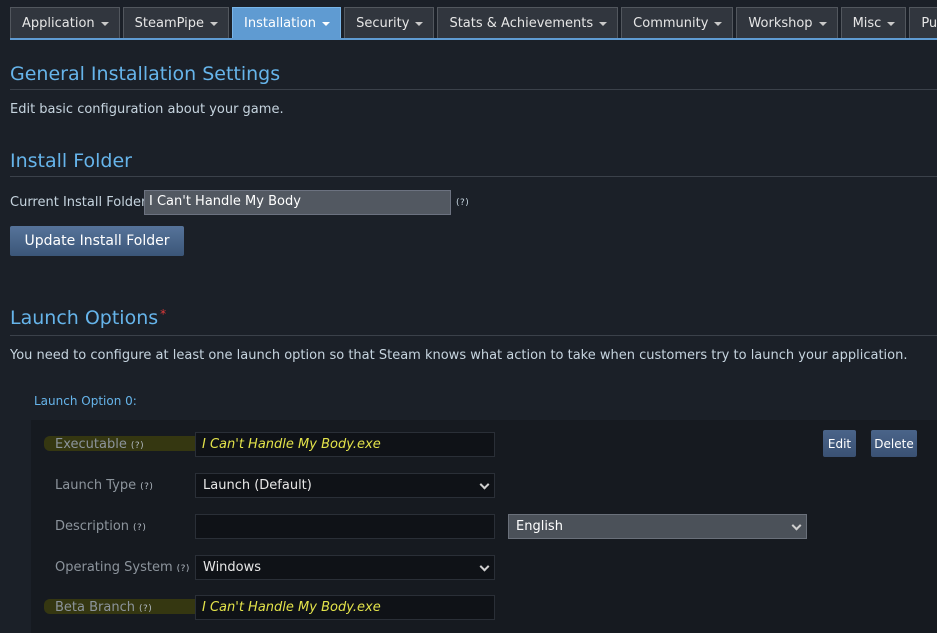 The height and width of the screenshot is (633, 937). Describe the element at coordinates (345, 444) in the screenshot. I see `executable-input: I Can't Handle My Body.exe` at that location.